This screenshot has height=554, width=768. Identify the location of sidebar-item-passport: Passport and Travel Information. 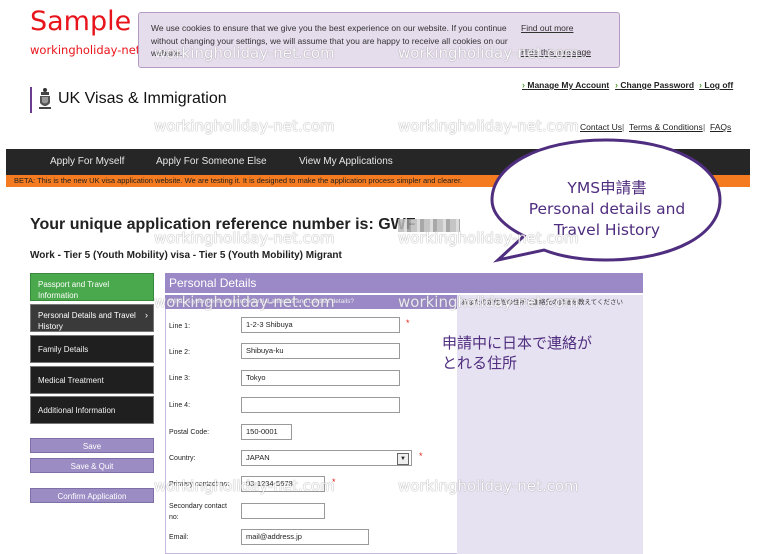
(92, 287).